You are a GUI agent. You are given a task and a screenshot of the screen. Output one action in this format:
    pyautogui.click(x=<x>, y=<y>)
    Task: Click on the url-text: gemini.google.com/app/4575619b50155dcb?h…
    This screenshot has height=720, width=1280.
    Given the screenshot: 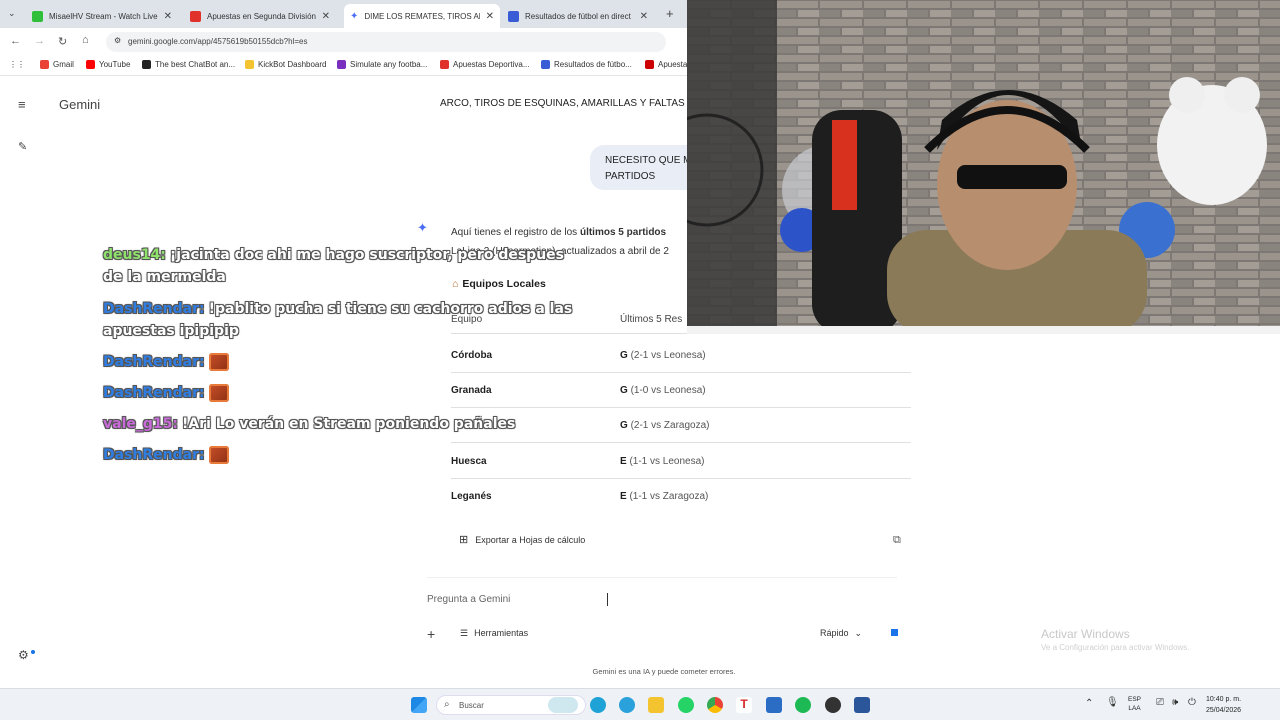 What is the action you would take?
    pyautogui.click(x=218, y=41)
    